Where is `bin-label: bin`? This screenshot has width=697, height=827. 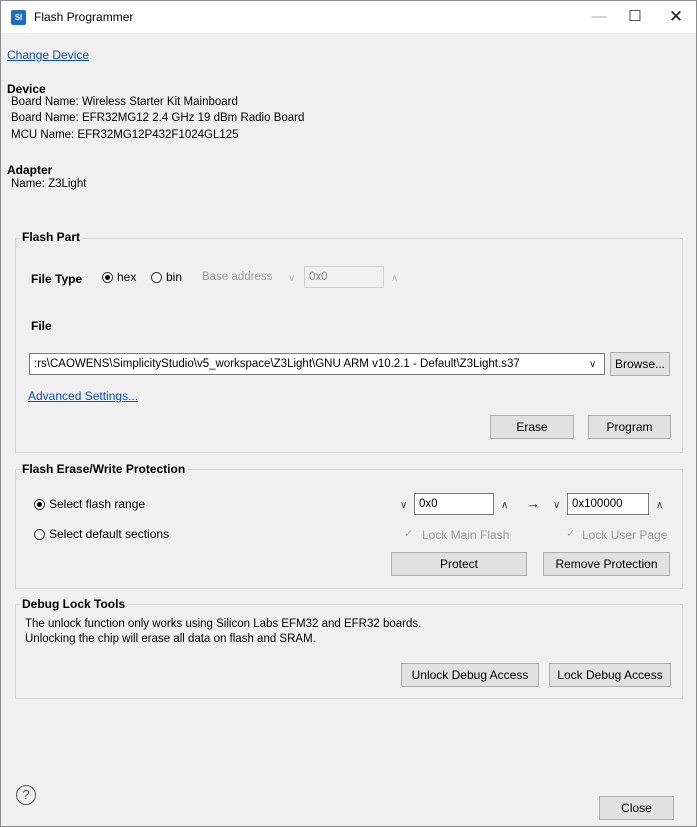
bin-label: bin is located at coordinates (174, 277).